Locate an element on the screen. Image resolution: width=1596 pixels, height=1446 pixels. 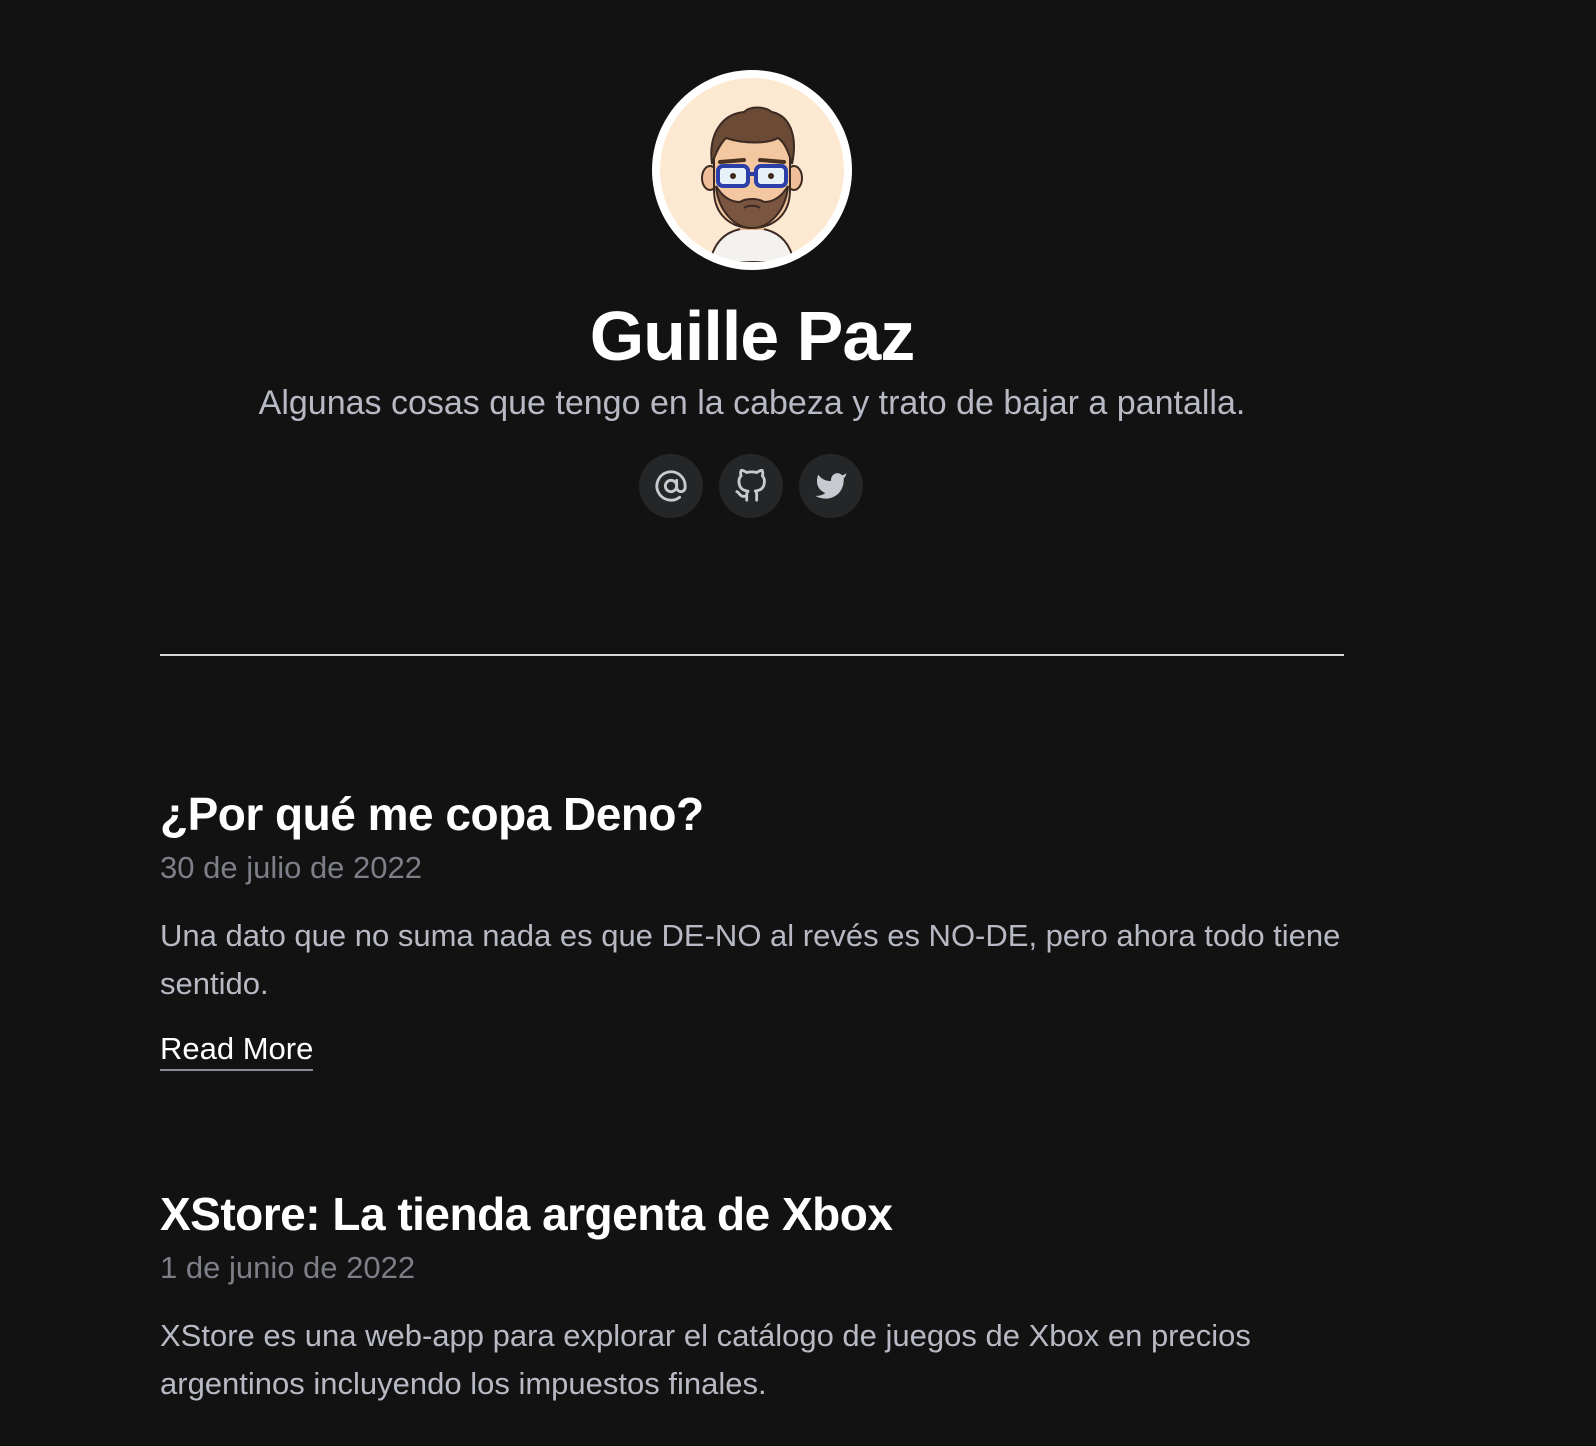
read-more-link: Read More is located at coordinates (237, 1050).